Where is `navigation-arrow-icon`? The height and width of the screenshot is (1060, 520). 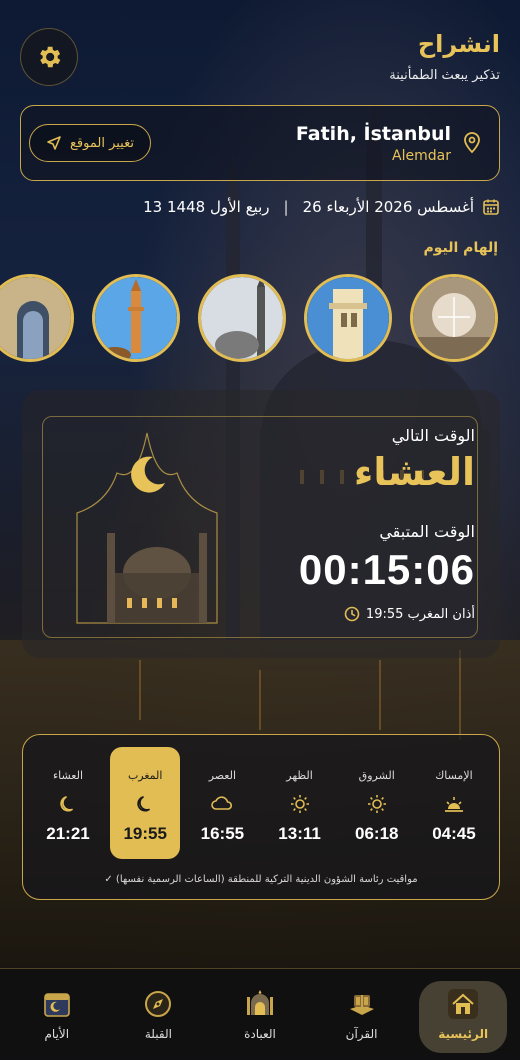
navigation-arrow-icon is located at coordinates (54, 143).